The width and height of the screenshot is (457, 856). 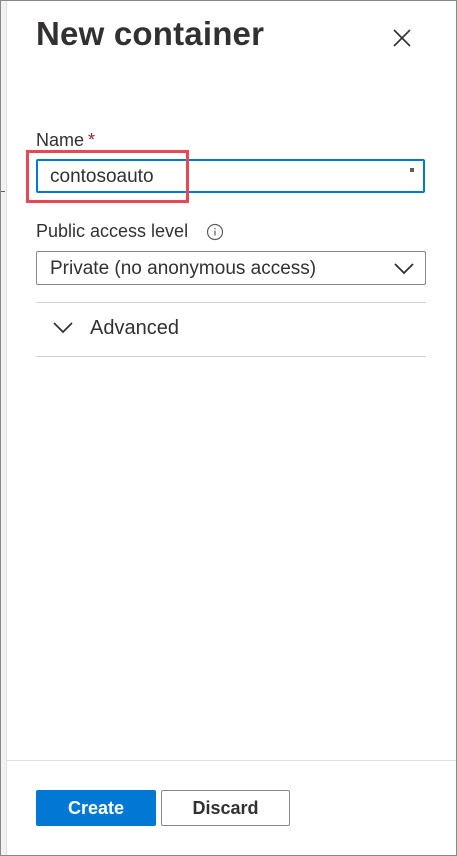 What do you see at coordinates (102, 176) in the screenshot?
I see `name-input-value: contosoauto` at bounding box center [102, 176].